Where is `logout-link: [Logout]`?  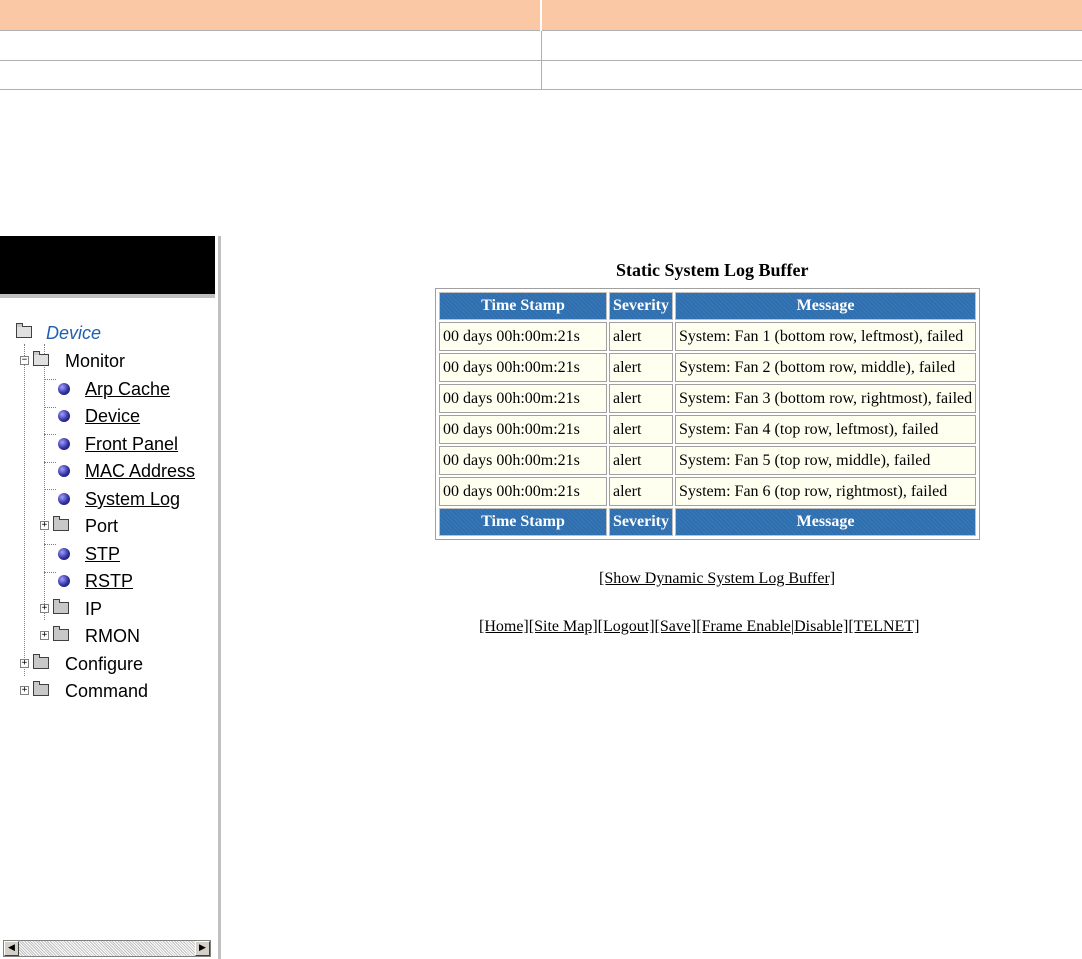
logout-link: [Logout] is located at coordinates (626, 626).